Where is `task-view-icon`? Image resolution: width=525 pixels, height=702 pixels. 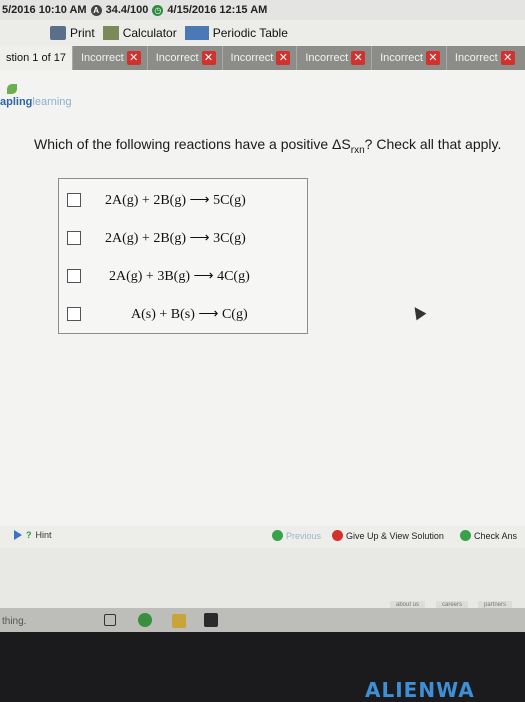 task-view-icon is located at coordinates (110, 620).